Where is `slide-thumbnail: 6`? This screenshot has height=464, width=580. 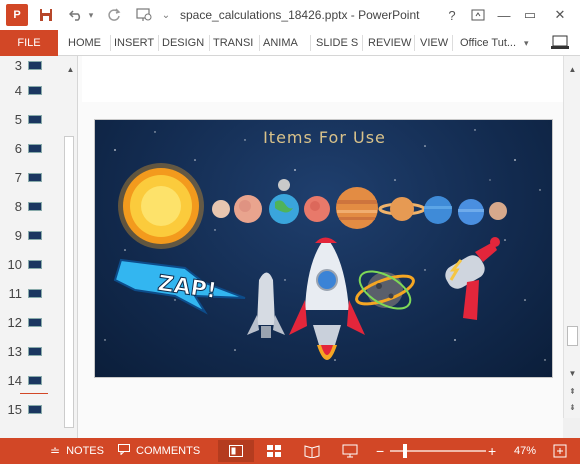
slide-thumbnail: 6 is located at coordinates (31, 149).